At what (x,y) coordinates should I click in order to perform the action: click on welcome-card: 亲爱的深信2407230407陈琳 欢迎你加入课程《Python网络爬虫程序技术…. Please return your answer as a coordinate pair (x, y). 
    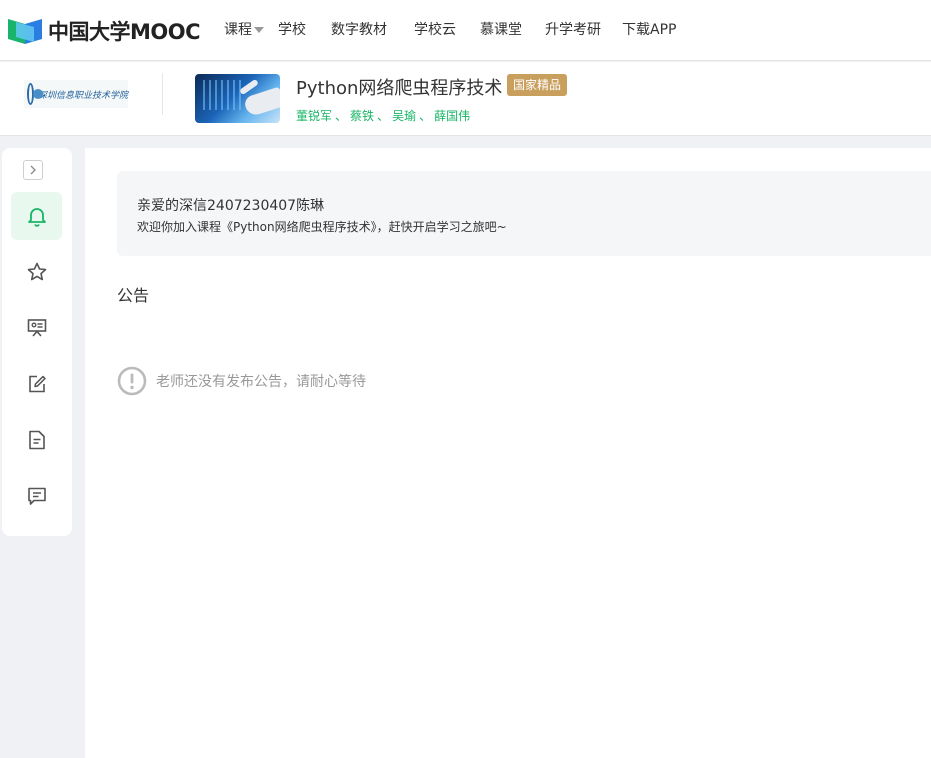
    Looking at the image, I should click on (524, 213).